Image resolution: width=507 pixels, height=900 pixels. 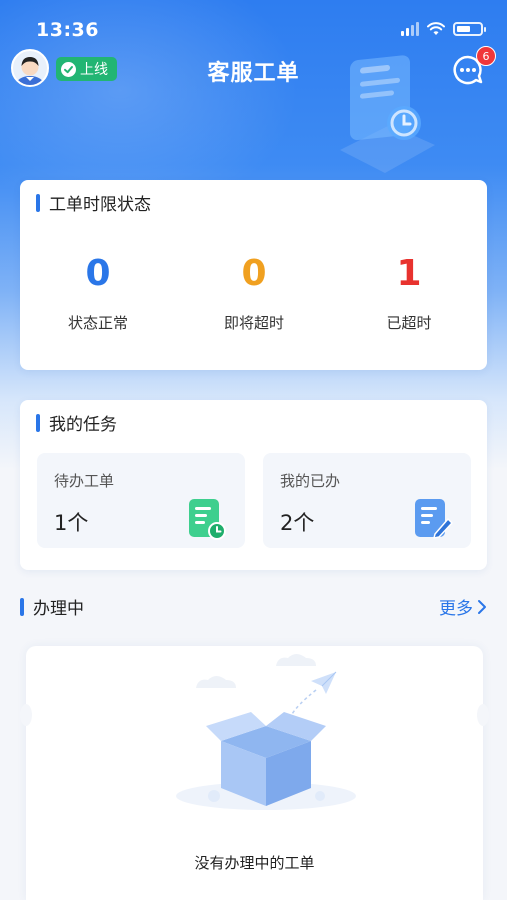 What do you see at coordinates (84, 481) in the screenshot?
I see `tile-label: 待办工单` at bounding box center [84, 481].